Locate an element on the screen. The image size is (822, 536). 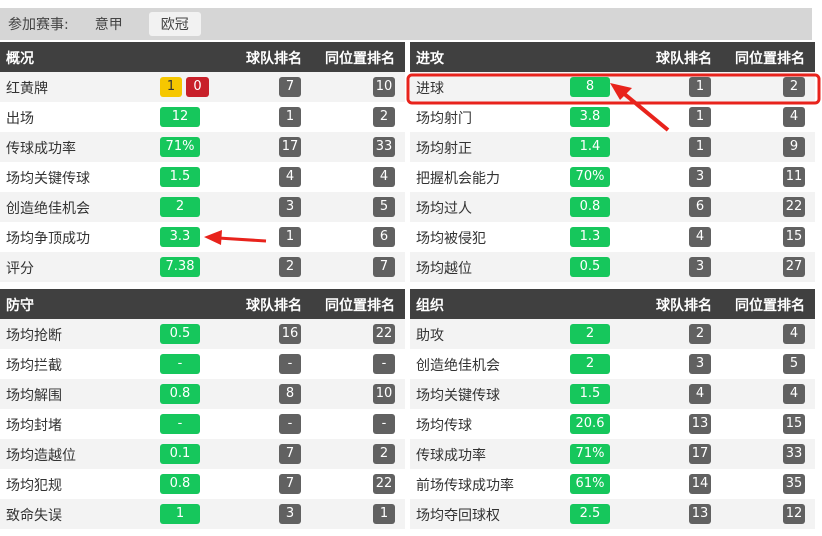
stat-label: 场均拦截 is located at coordinates (34, 366).